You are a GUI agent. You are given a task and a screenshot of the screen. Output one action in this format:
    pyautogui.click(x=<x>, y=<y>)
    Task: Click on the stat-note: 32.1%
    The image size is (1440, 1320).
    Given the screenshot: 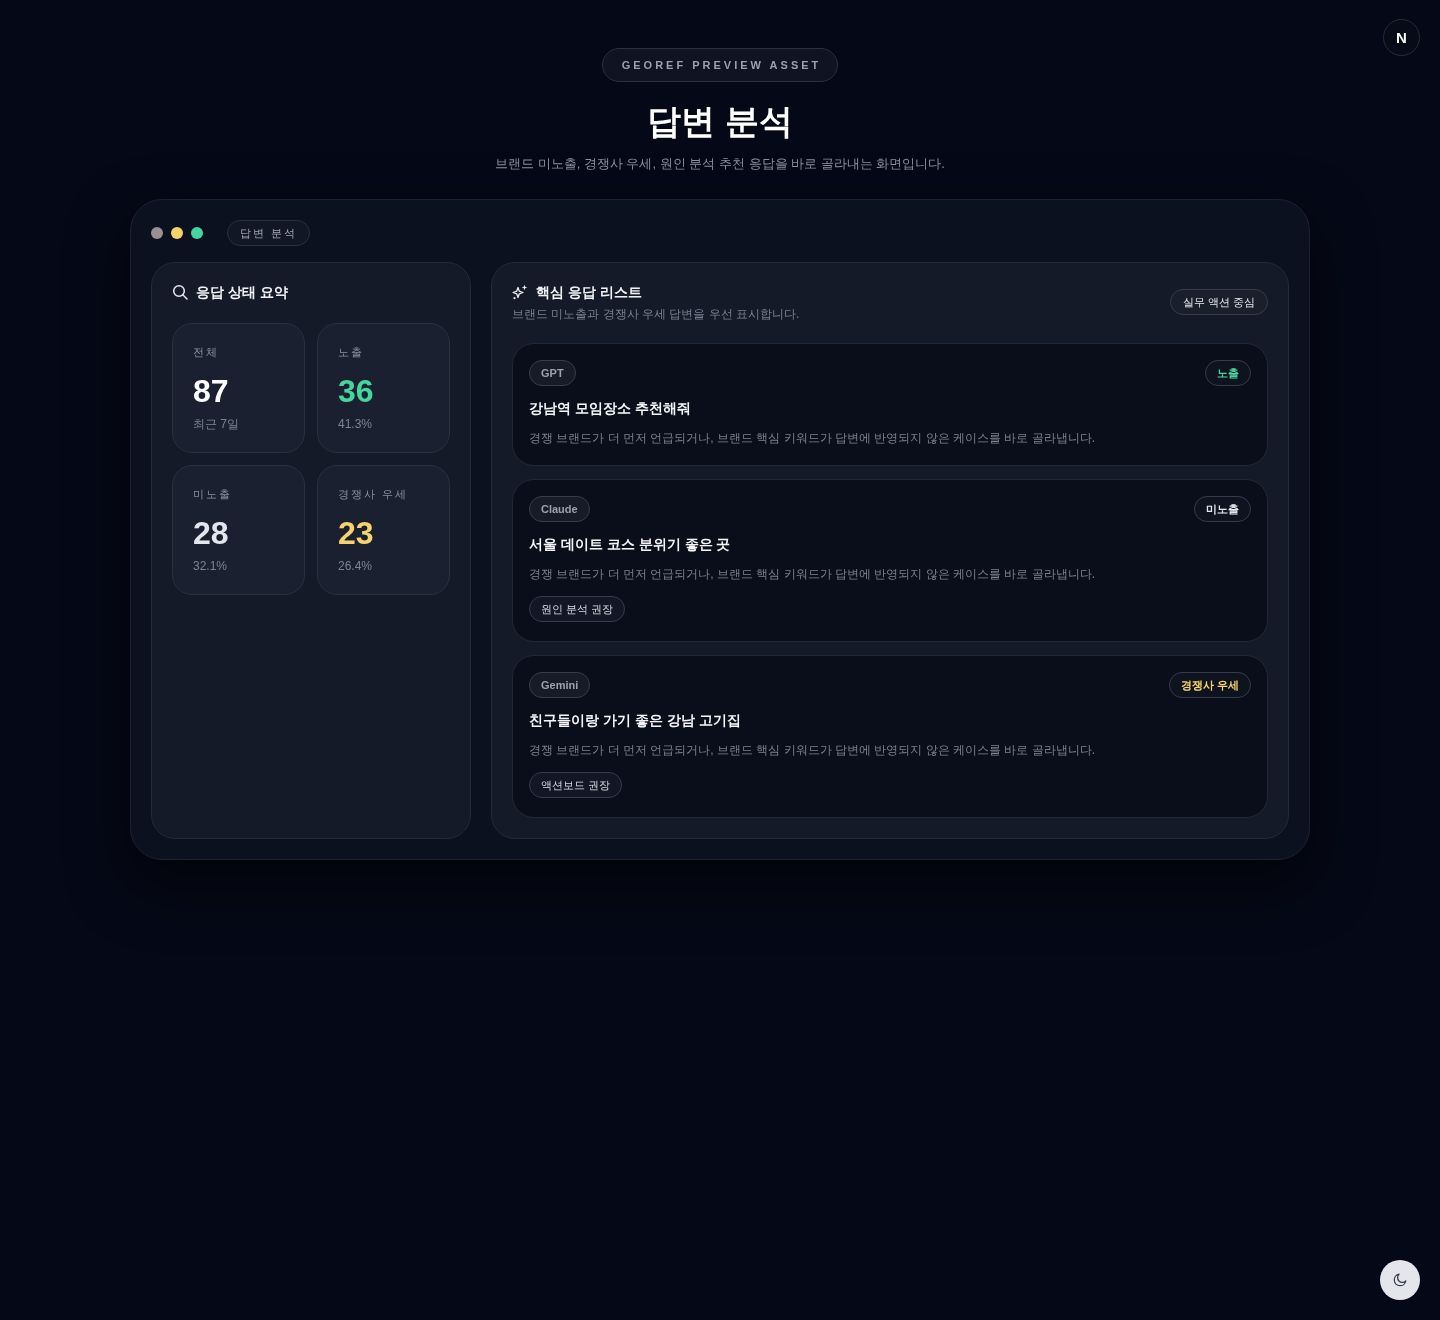 What is the action you would take?
    pyautogui.click(x=210, y=566)
    